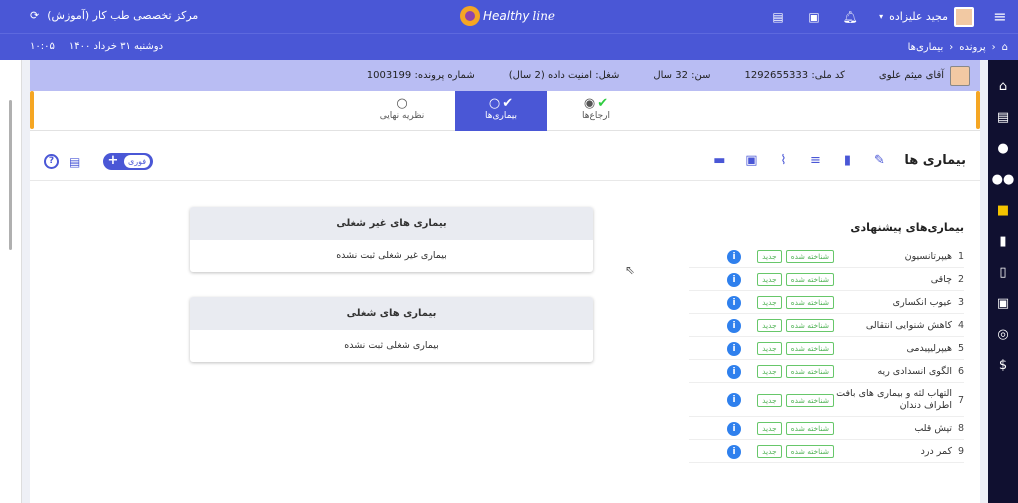 This screenshot has height=503, width=1018. I want to click on user-menu: مجید علیزاده ▾, so click(926, 16).